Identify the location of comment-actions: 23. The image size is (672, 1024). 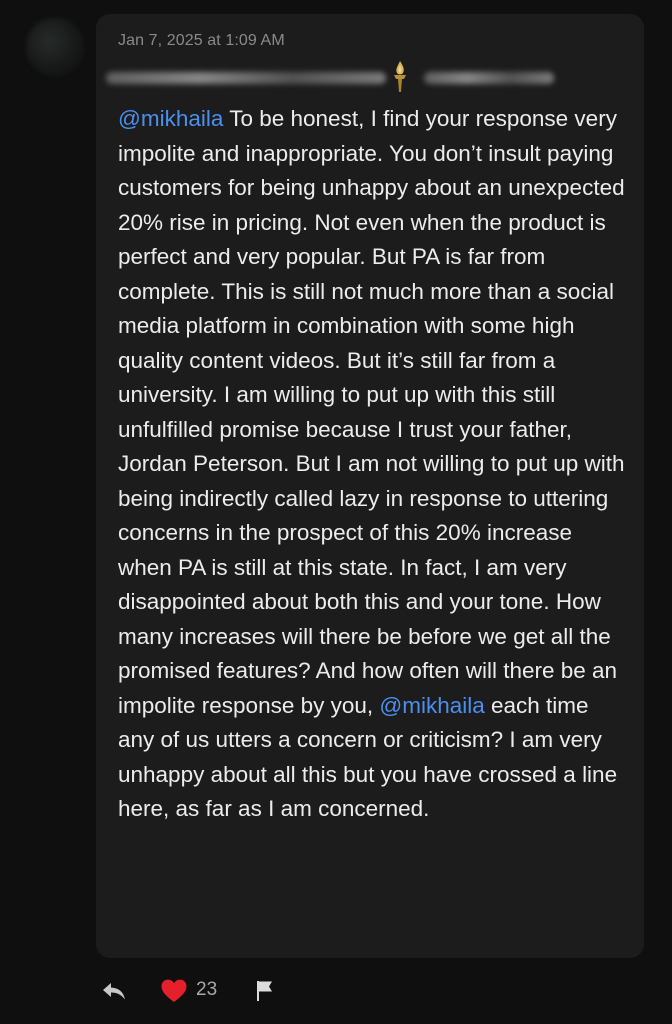
(200, 991).